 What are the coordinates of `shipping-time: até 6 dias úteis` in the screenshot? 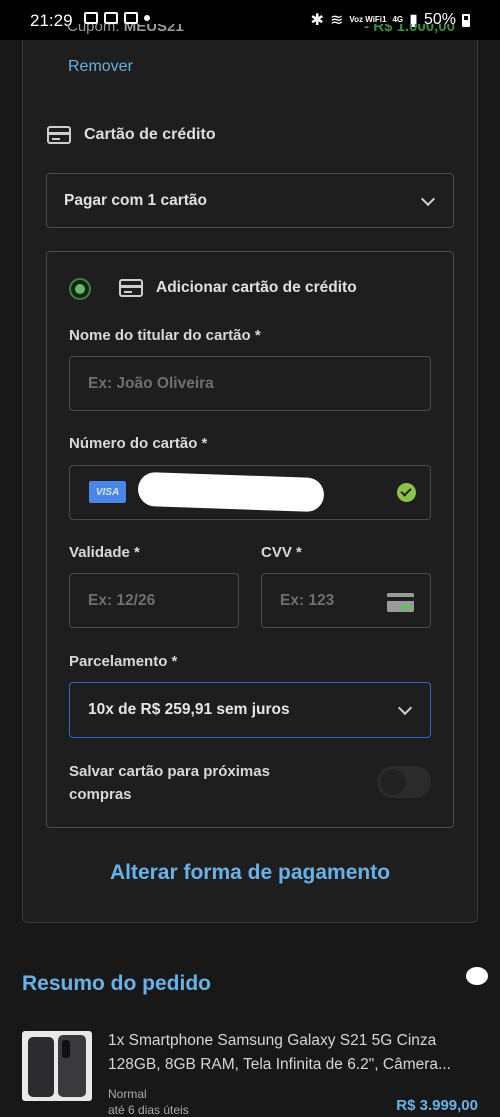 It's located at (148, 1110).